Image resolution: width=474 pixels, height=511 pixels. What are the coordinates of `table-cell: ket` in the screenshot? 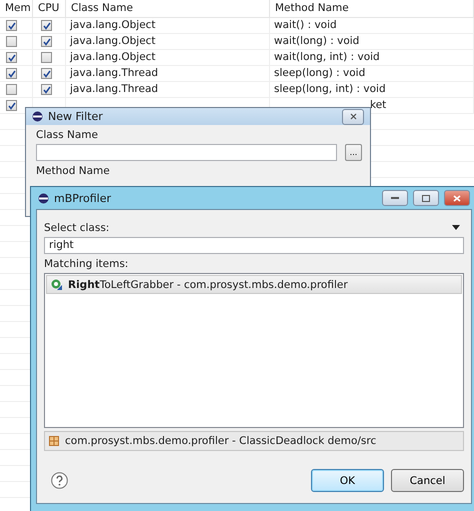 It's located at (378, 105).